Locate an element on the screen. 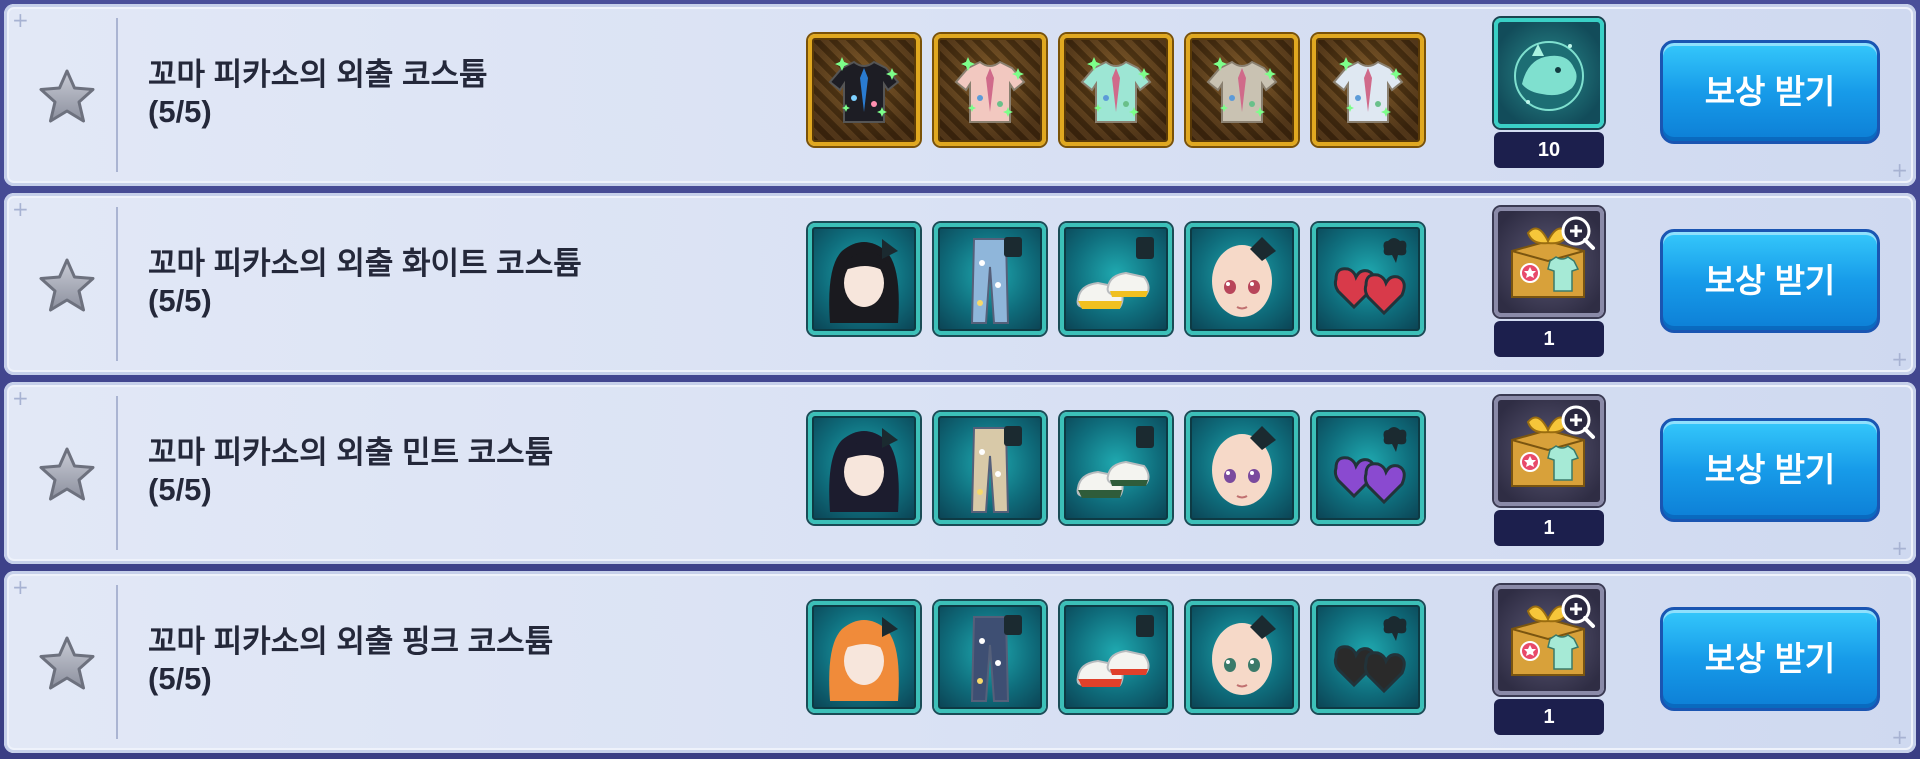  row-title: 꼬마 피카소의 외출 핑크 코스튬 (5/5) is located at coordinates (458, 660).